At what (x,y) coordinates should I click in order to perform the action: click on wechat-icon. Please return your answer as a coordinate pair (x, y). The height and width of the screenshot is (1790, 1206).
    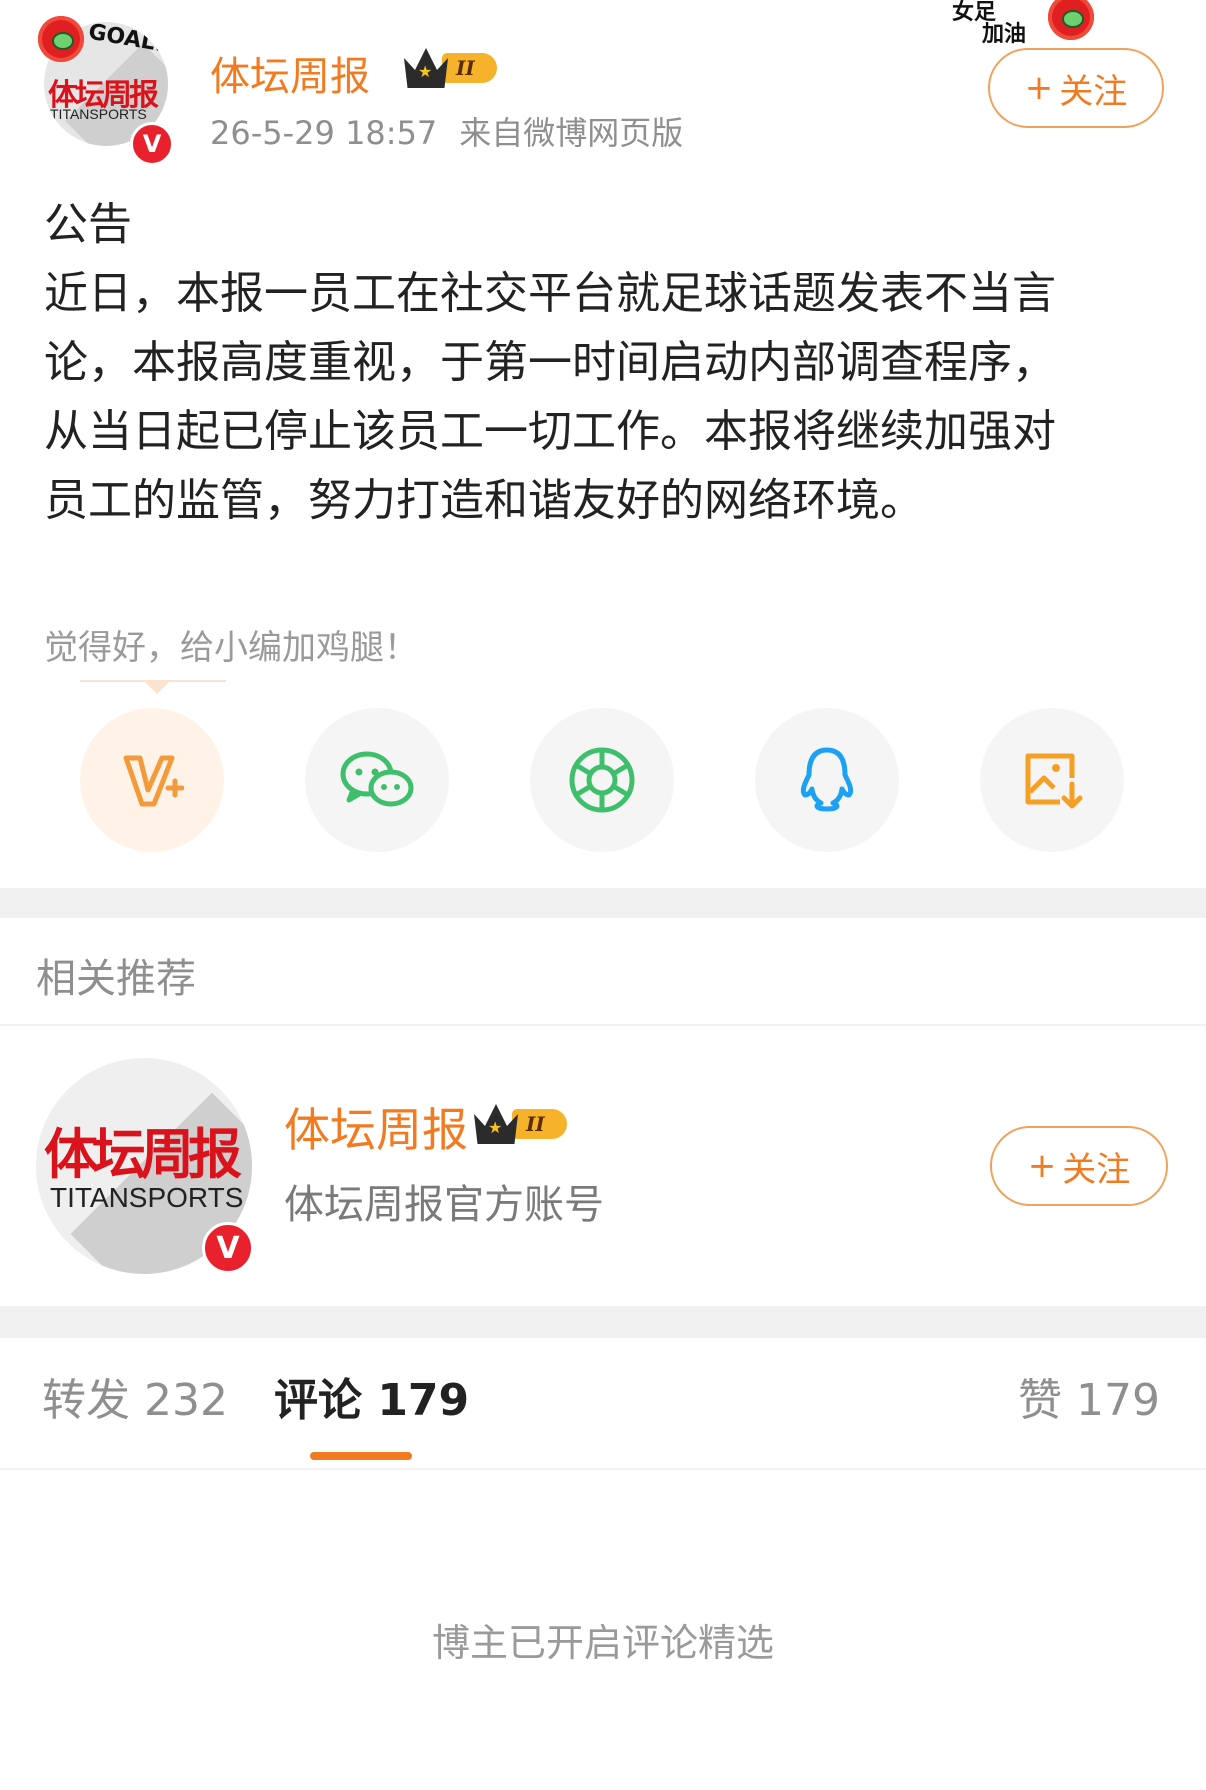
    Looking at the image, I should click on (377, 779).